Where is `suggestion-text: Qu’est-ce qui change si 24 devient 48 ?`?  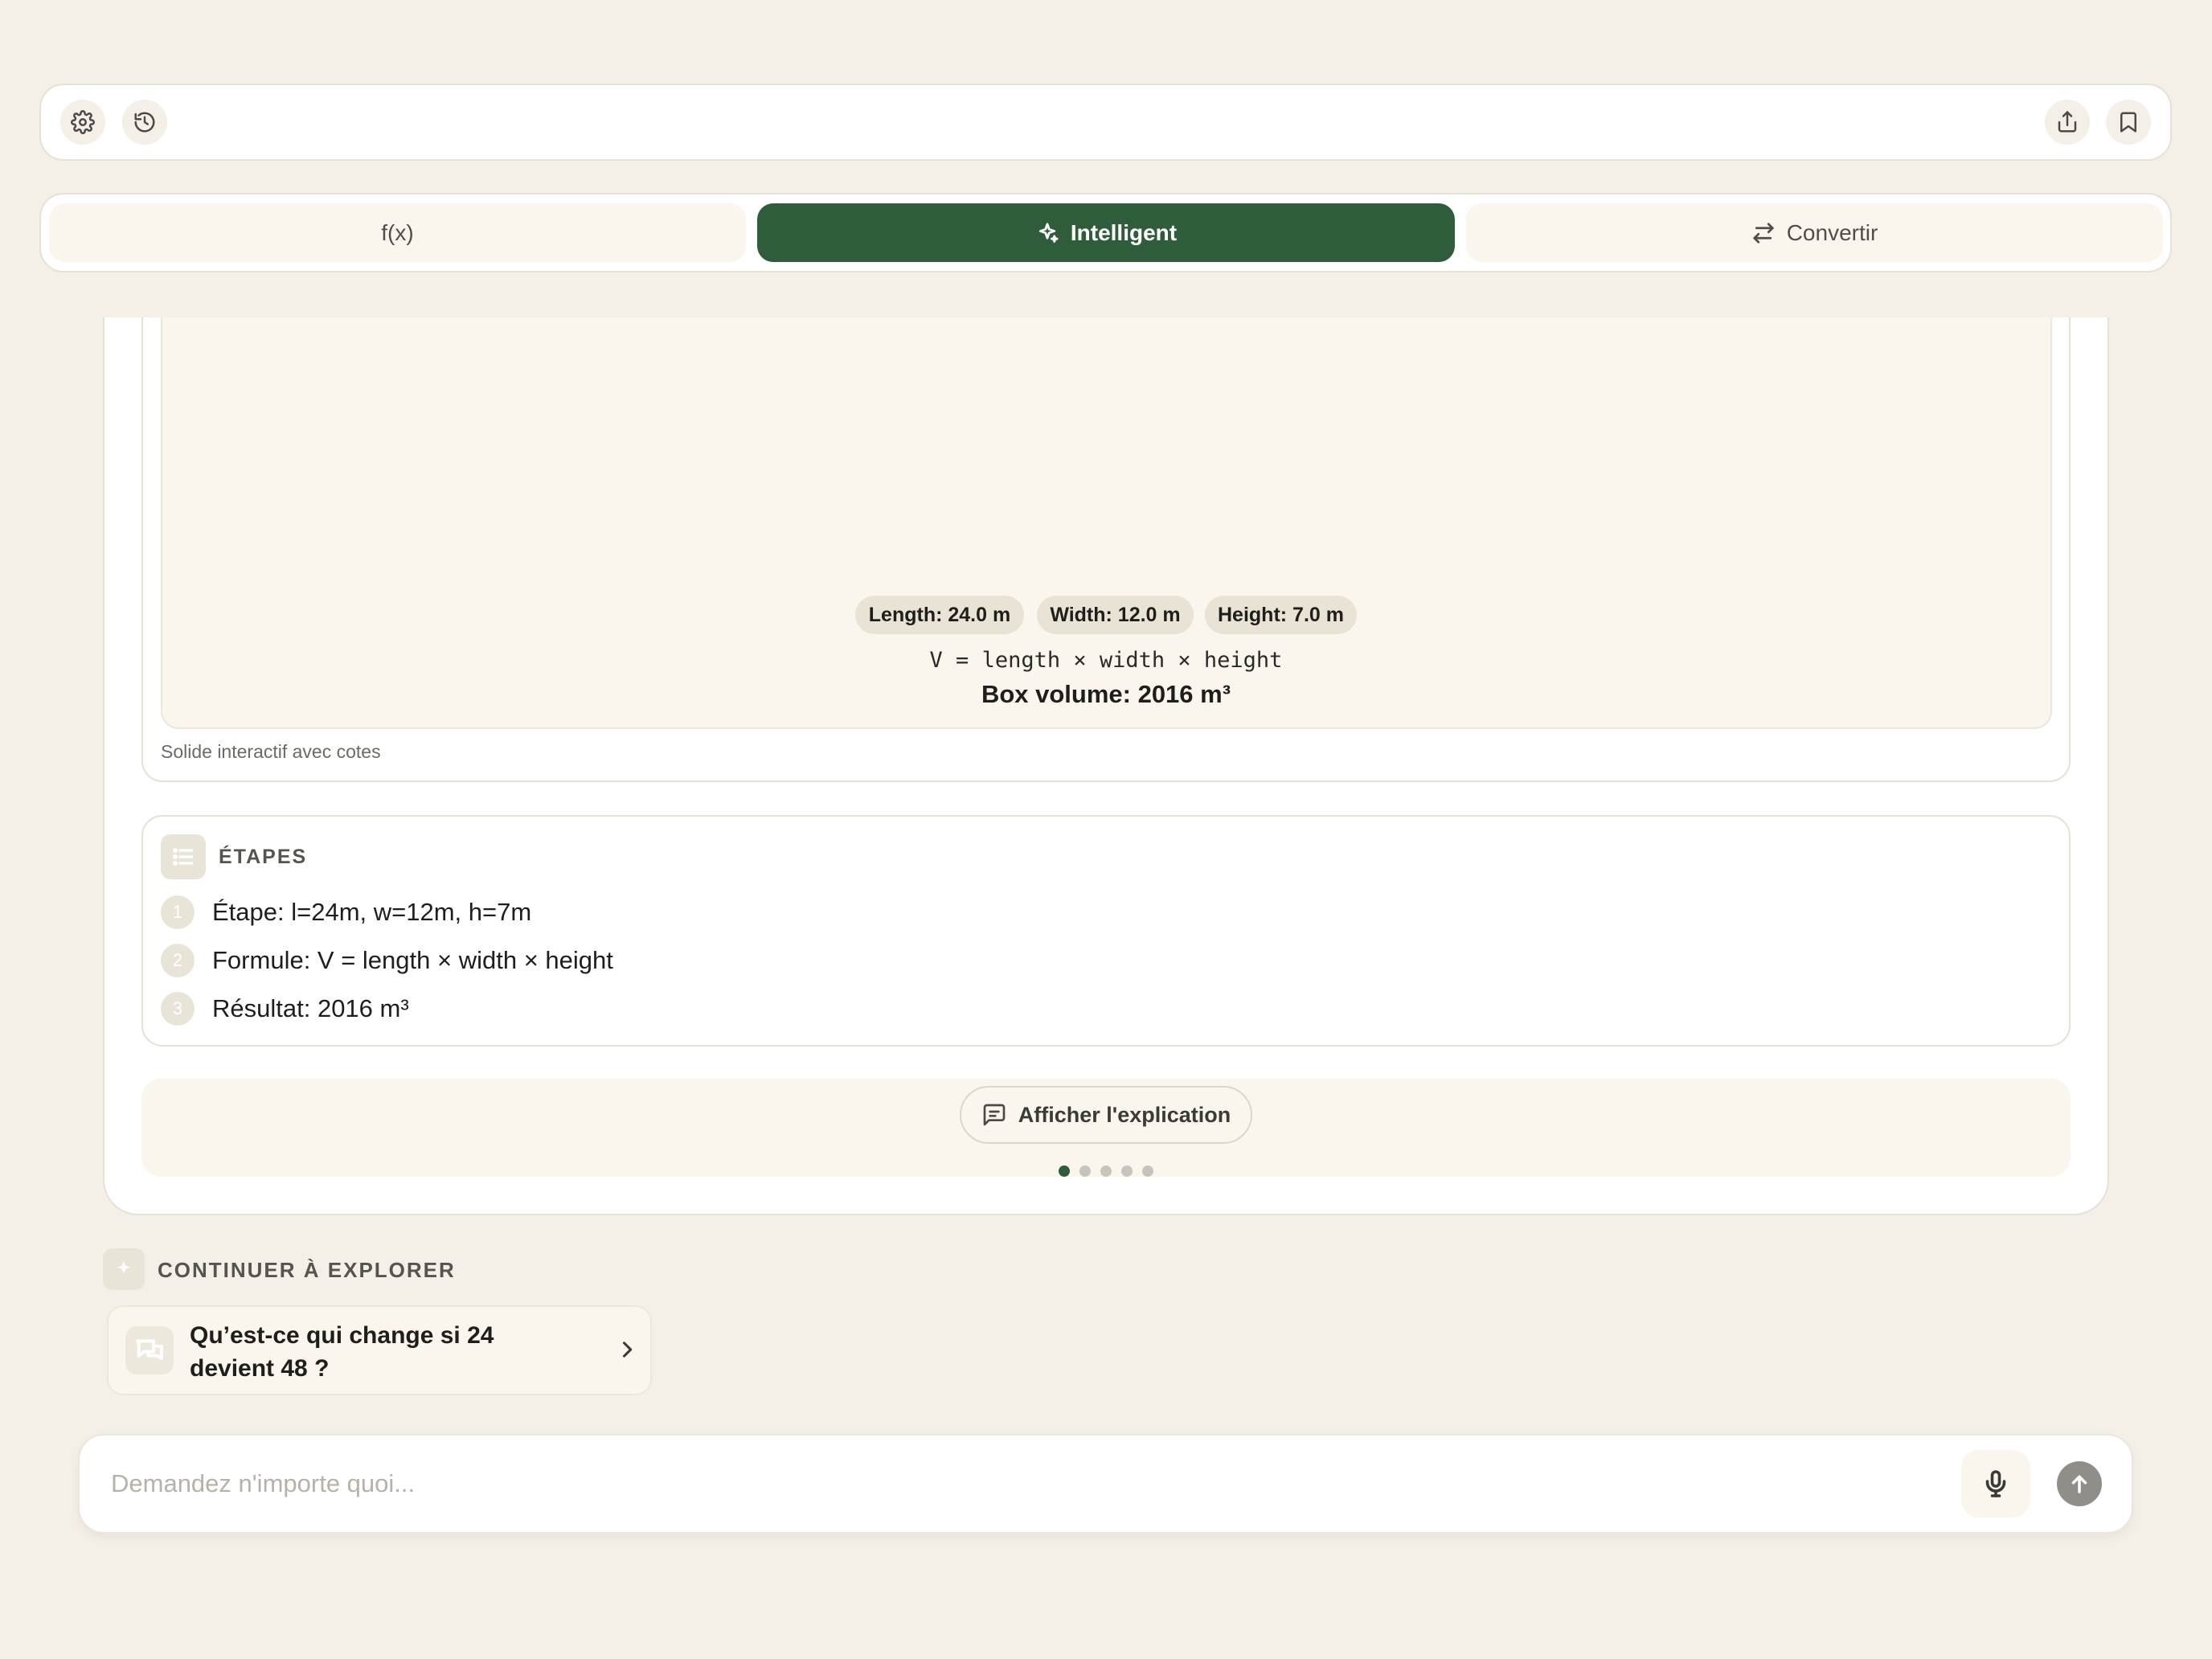
suggestion-text: Qu’est-ce qui change si 24 devient 48 ? is located at coordinates (342, 1352).